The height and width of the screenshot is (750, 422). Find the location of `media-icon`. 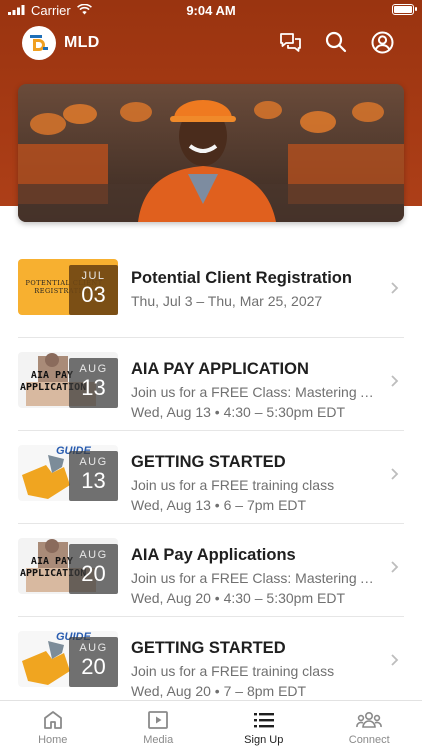

media-icon is located at coordinates (158, 720).